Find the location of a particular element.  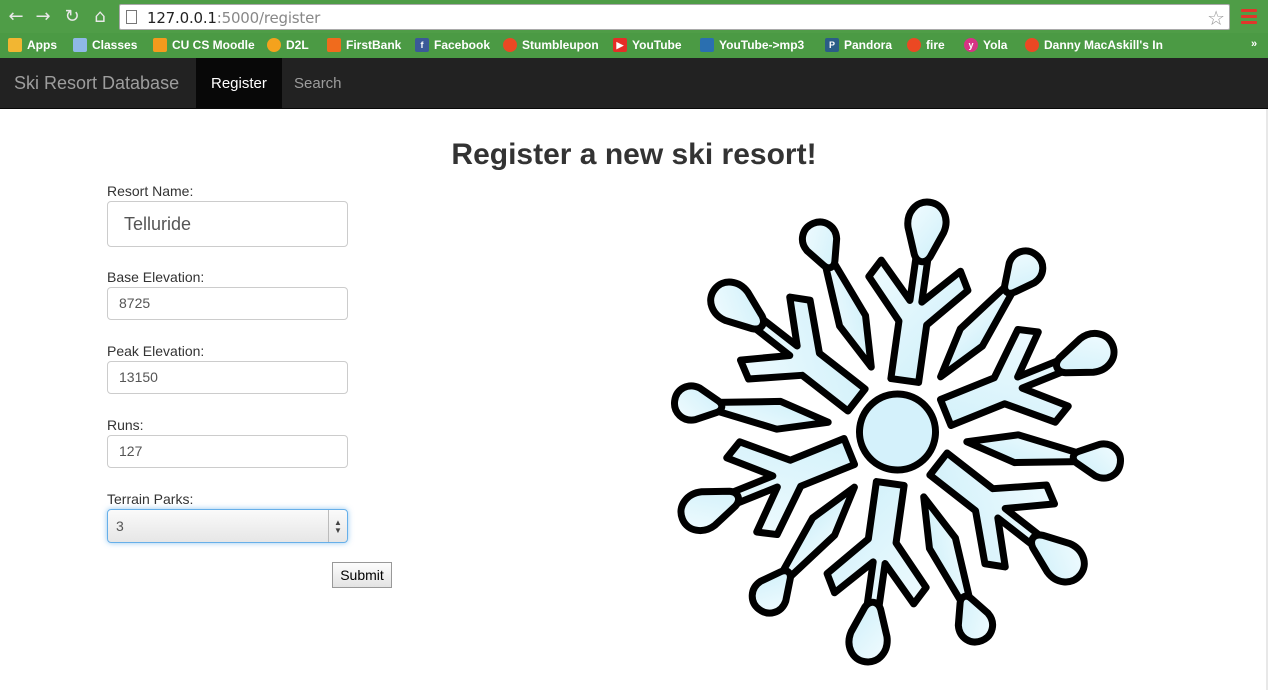

bookmark-d2l: D2L is located at coordinates (288, 45).